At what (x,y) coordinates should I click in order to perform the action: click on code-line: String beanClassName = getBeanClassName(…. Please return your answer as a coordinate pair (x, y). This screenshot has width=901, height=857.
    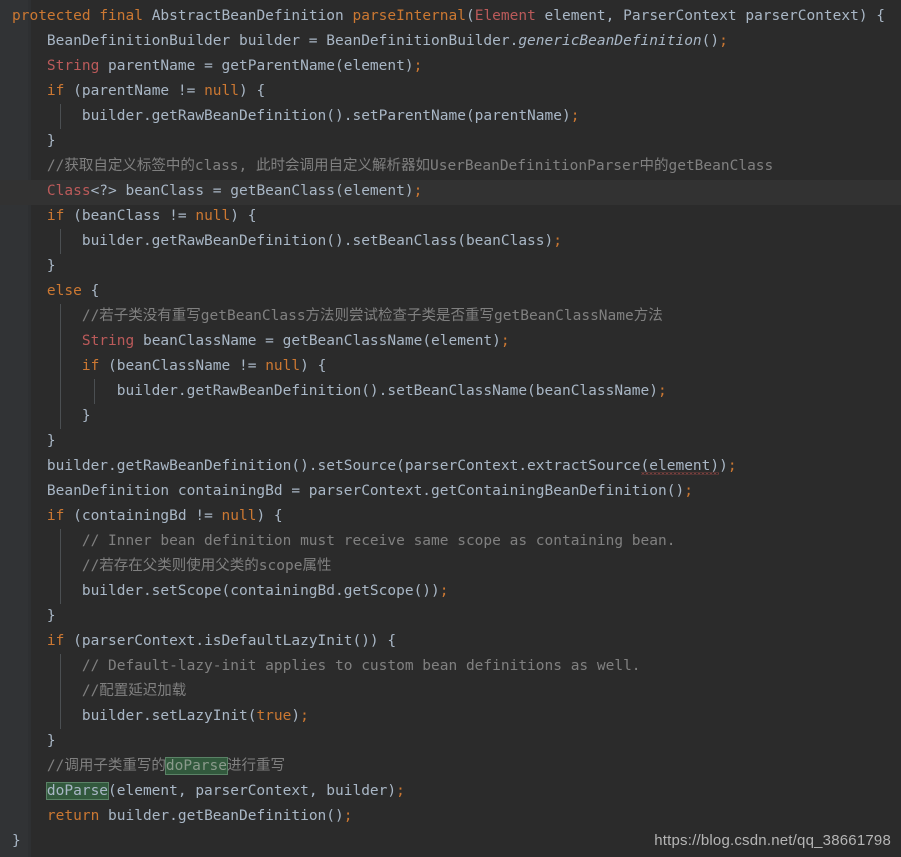
    Looking at the image, I should click on (450, 341).